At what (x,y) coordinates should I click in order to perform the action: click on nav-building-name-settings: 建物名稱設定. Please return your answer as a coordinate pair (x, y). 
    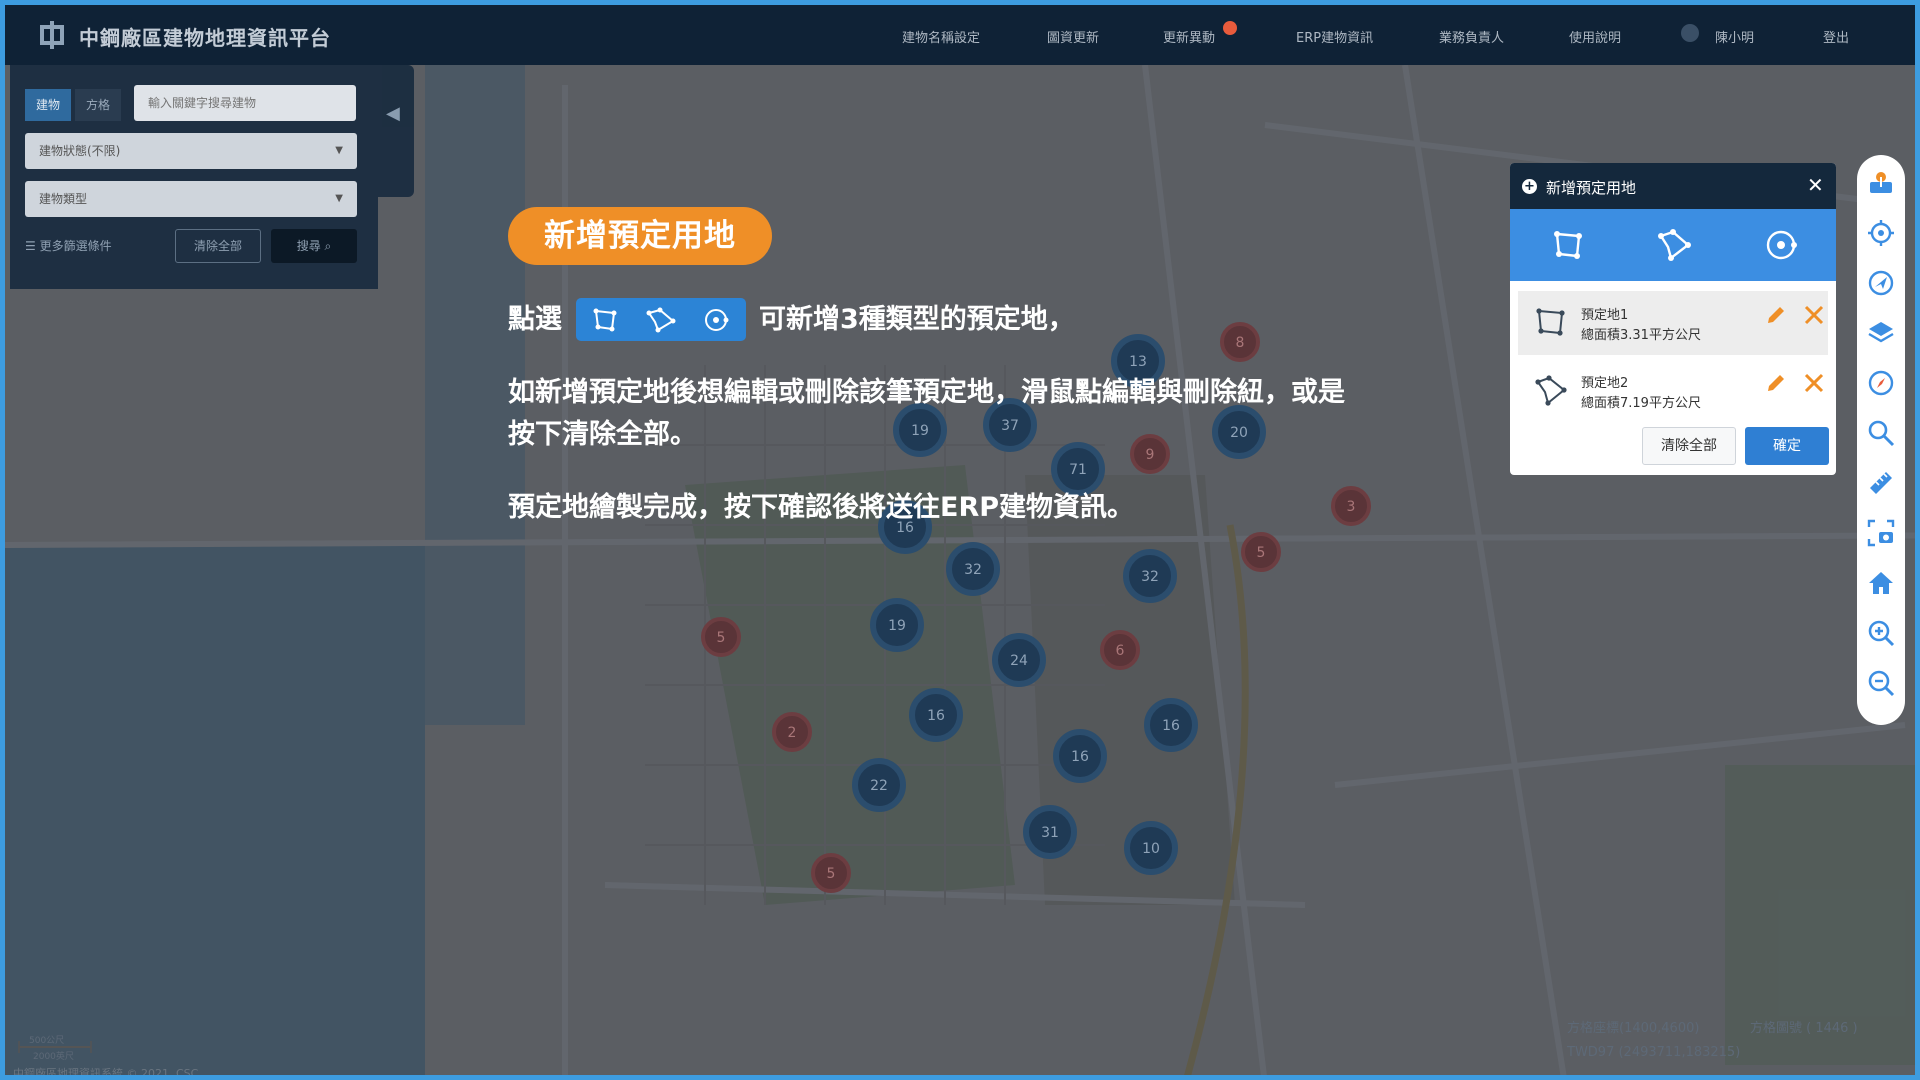
    Looking at the image, I should click on (941, 36).